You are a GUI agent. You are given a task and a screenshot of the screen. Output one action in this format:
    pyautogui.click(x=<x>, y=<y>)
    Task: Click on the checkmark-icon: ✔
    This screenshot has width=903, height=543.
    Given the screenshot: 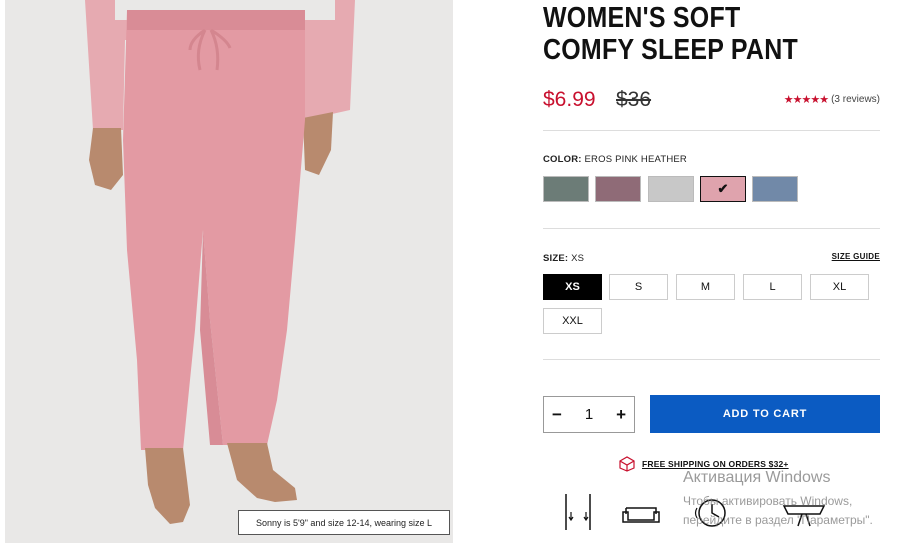 What is the action you would take?
    pyautogui.click(x=723, y=188)
    